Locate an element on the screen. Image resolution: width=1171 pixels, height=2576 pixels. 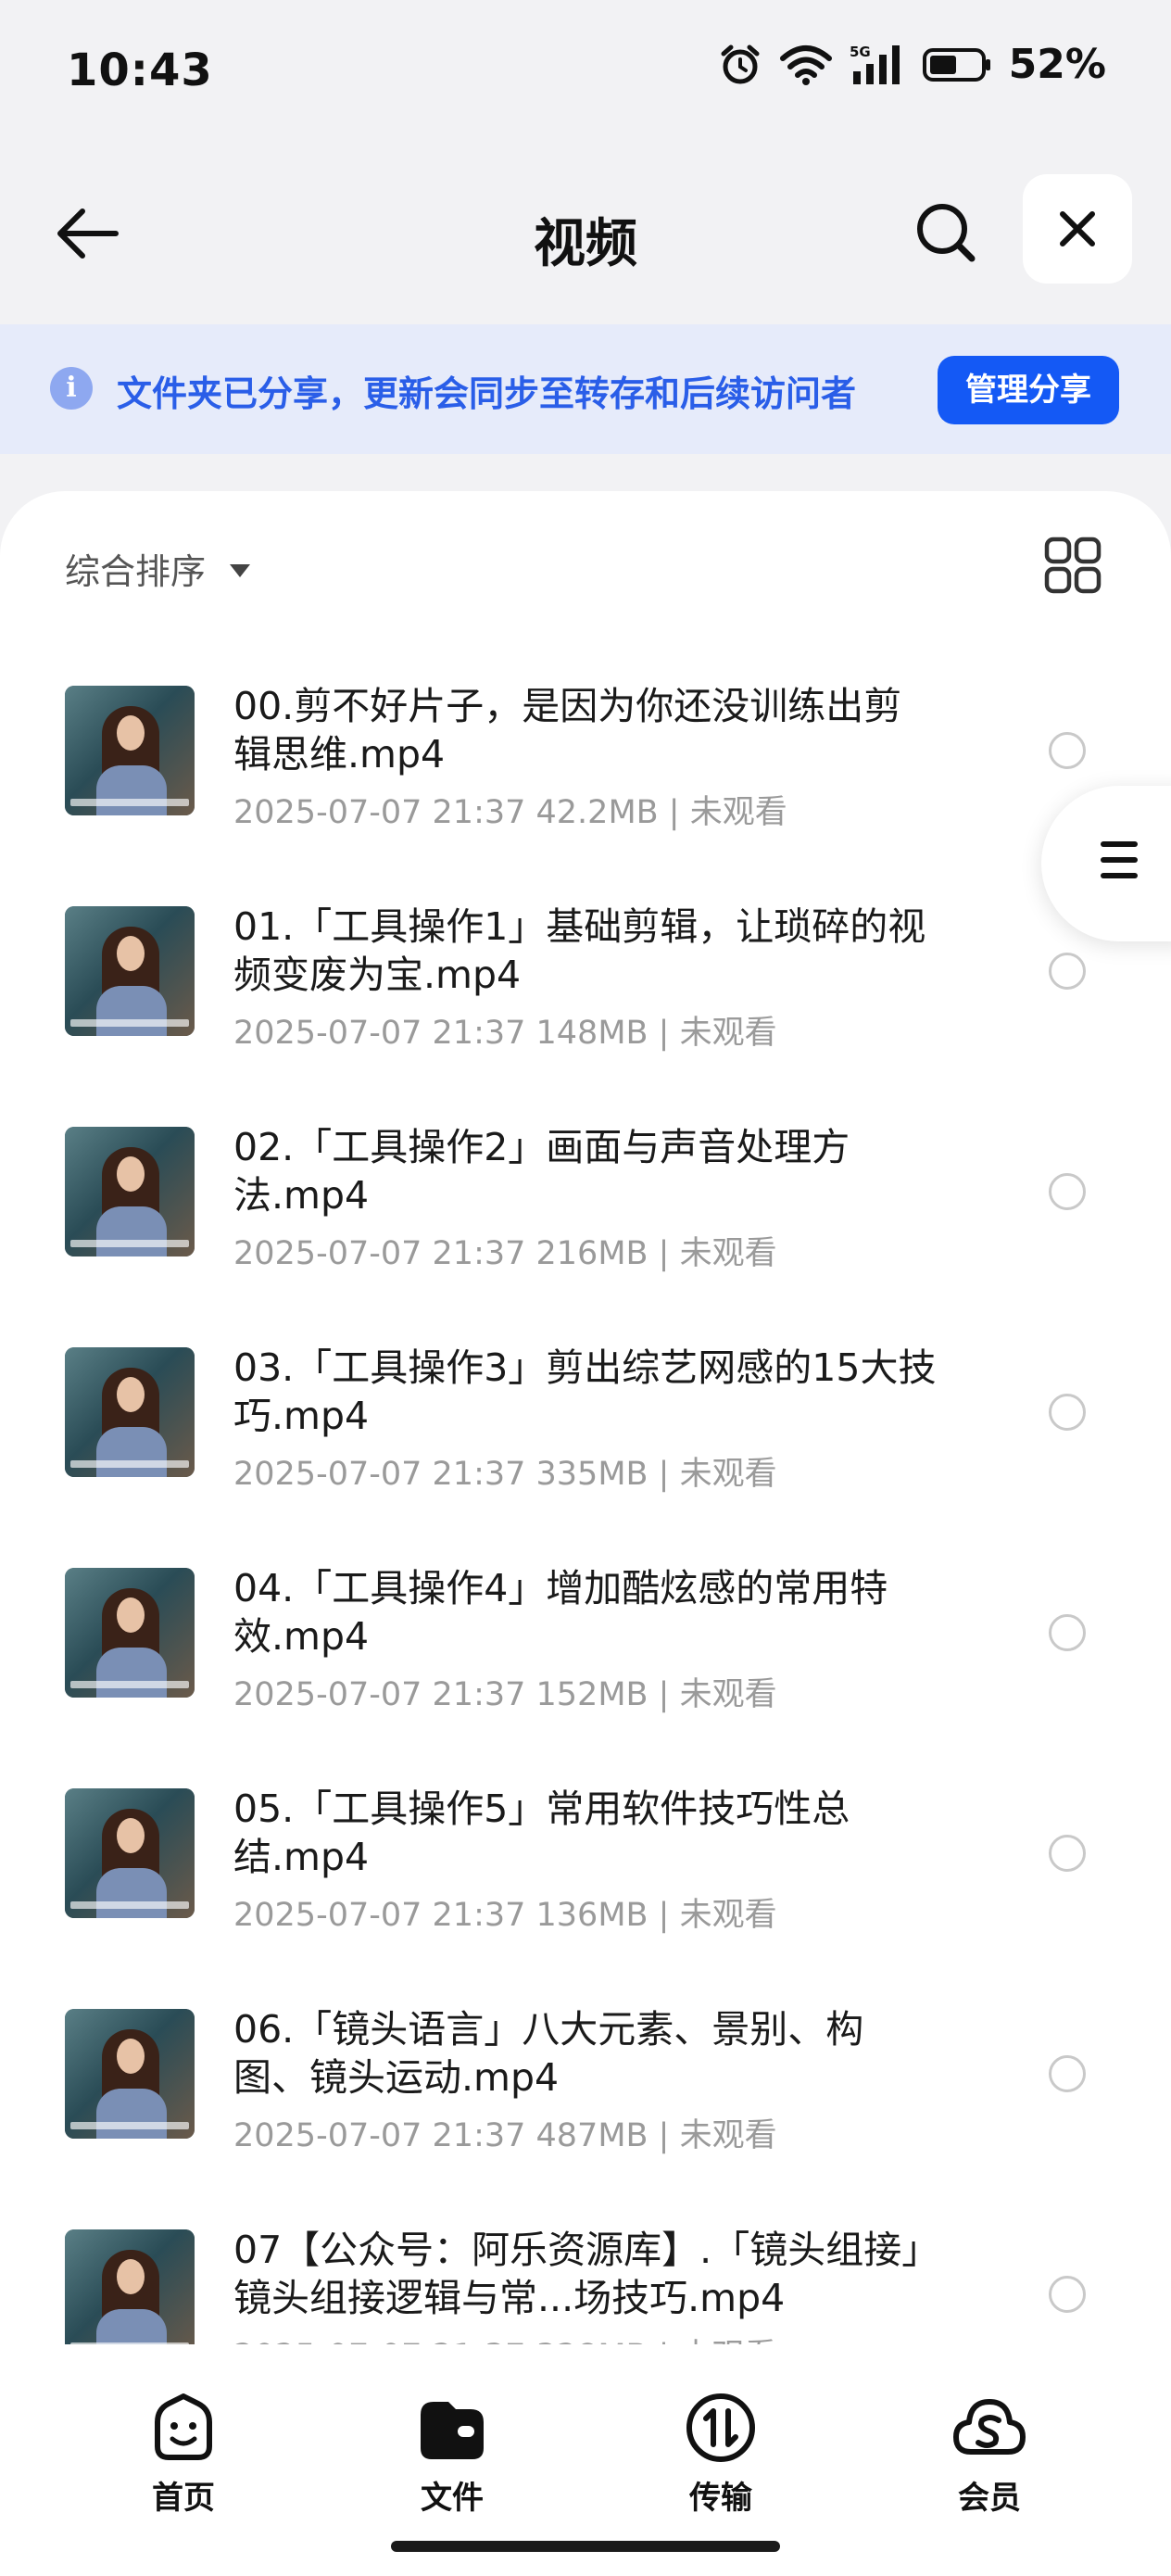
file-name: 01.「工具操作1」基础剪辑，让琐碎的视频变废为宝.mp4 is located at coordinates (579, 951).